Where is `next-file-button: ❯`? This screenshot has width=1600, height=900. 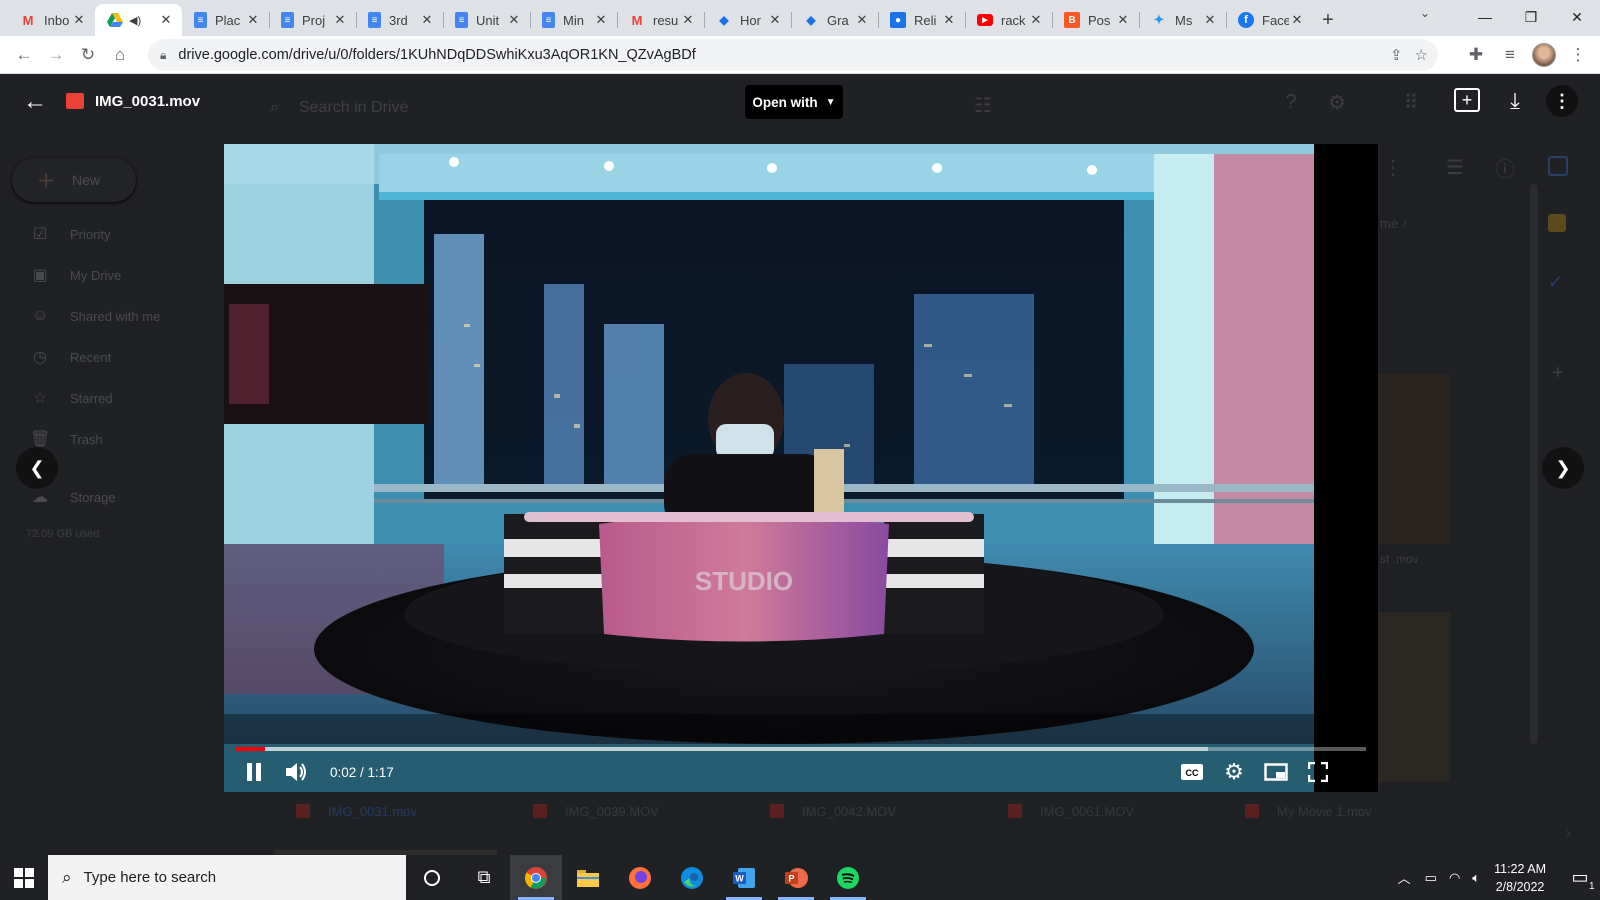 next-file-button: ❯ is located at coordinates (1563, 468).